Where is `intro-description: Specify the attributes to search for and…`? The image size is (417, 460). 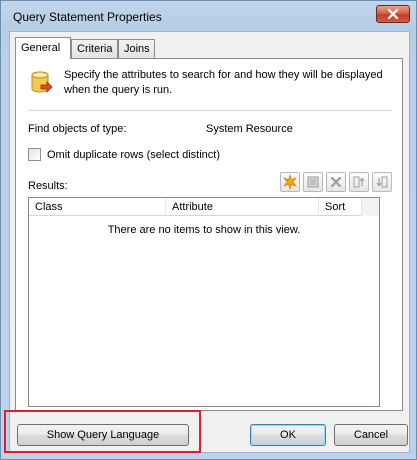
intro-description: Specify the attributes to search for and… is located at coordinates (223, 82).